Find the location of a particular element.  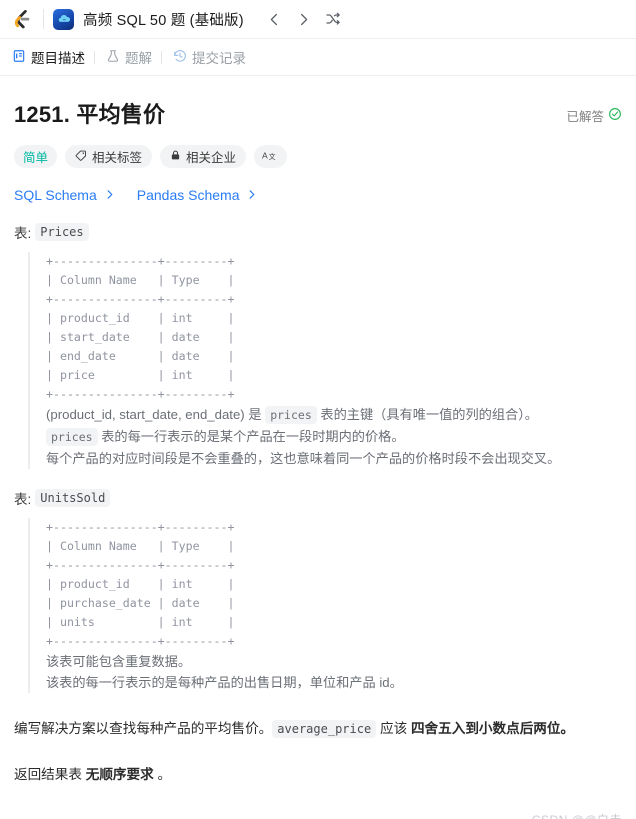

difficulty-badge: 简单 is located at coordinates (36, 156).